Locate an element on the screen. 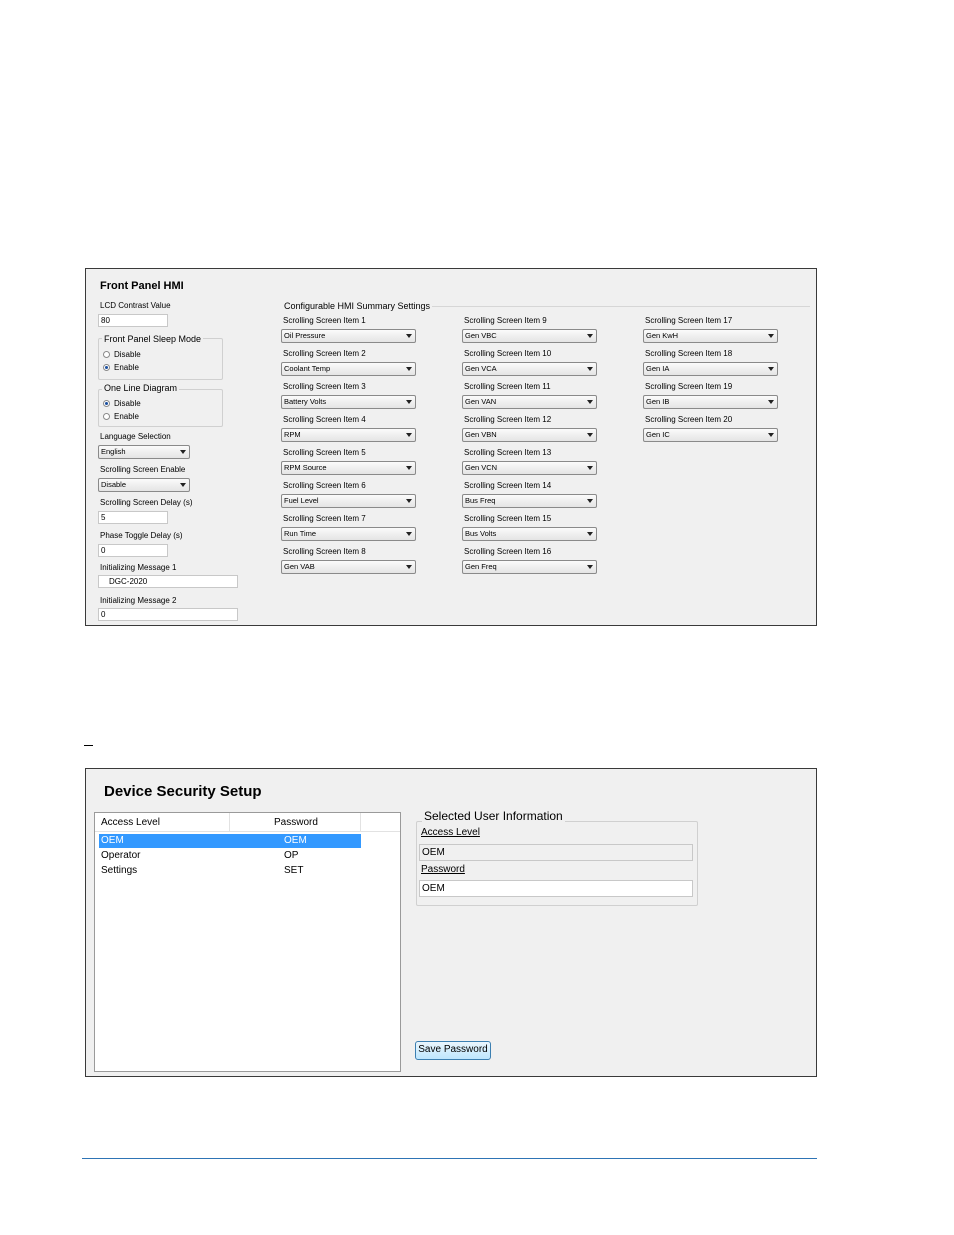 The height and width of the screenshot is (1235, 954). scrolling-item-label: Scrolling Screen Item 15 is located at coordinates (508, 518).